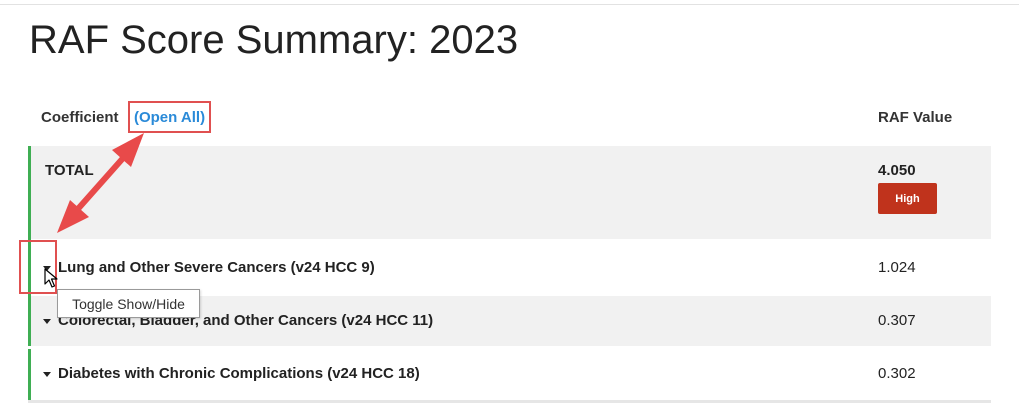 The height and width of the screenshot is (404, 1019). I want to click on top-divider, so click(509, 4).